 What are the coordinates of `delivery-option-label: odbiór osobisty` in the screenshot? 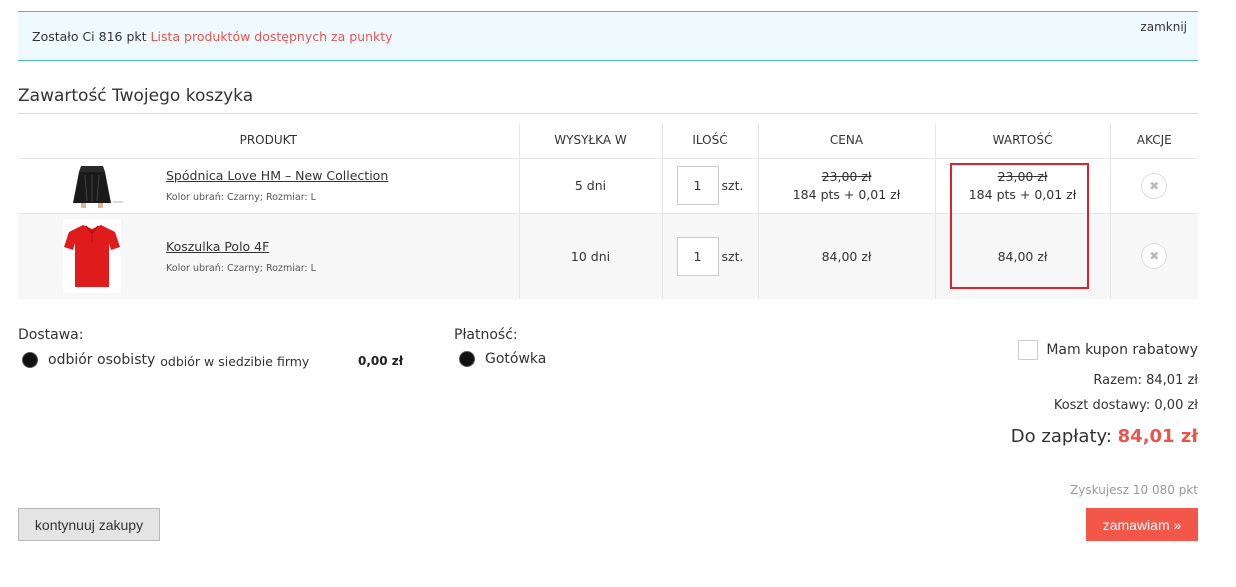 It's located at (102, 360).